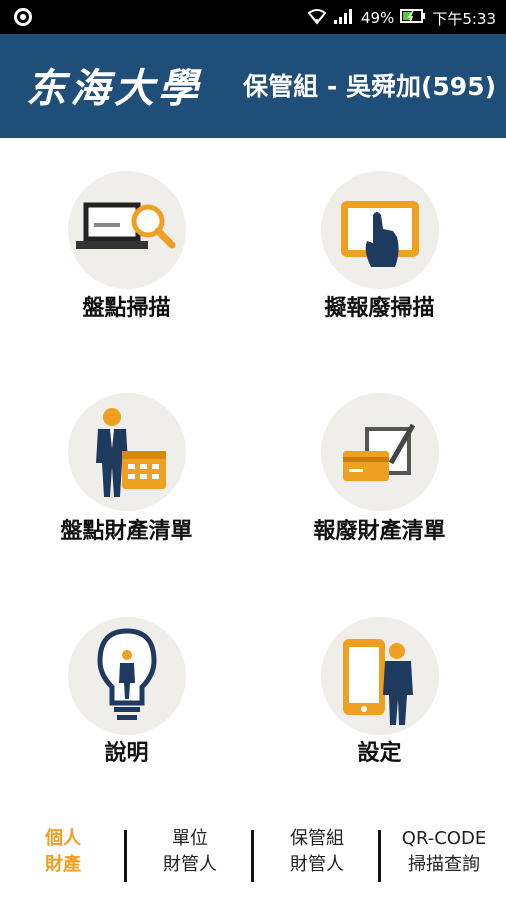  Describe the element at coordinates (127, 676) in the screenshot. I see `lightbulb-person-icon` at that location.